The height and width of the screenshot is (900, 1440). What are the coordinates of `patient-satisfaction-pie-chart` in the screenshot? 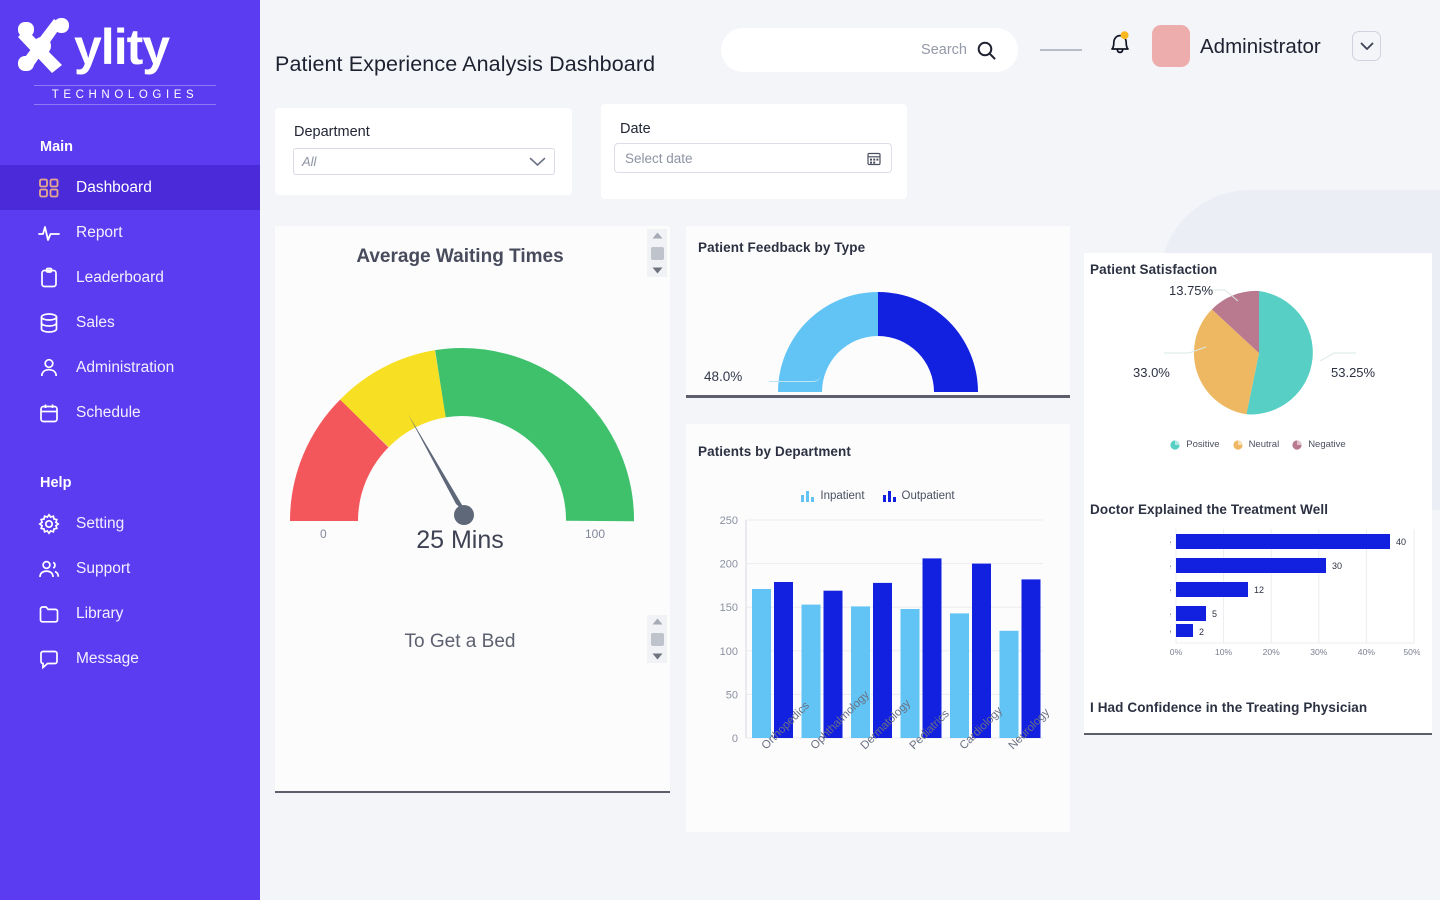 It's located at (1260, 352).